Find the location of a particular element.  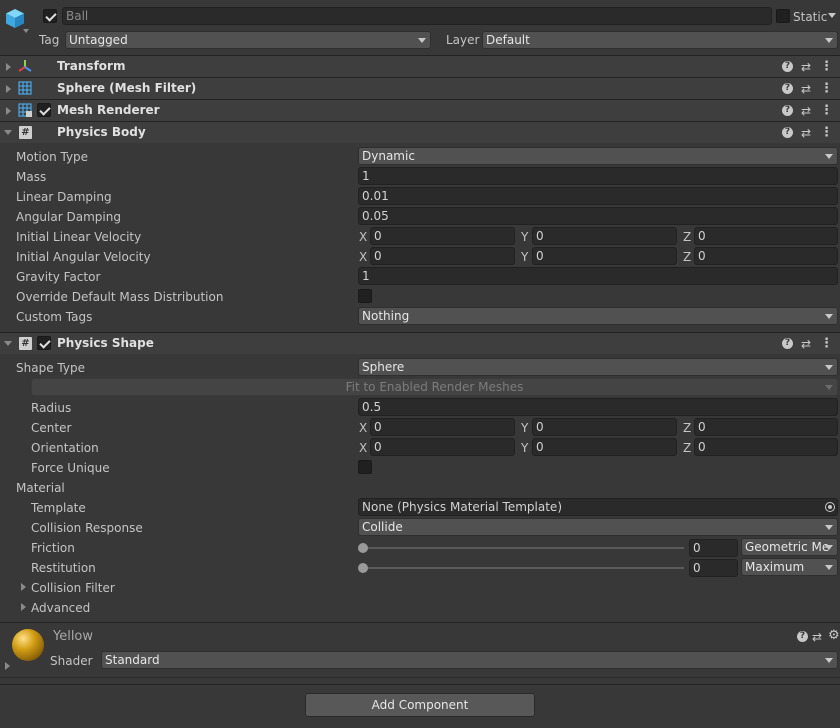

linear-velocity-y-field: 0 is located at coordinates (604, 236).